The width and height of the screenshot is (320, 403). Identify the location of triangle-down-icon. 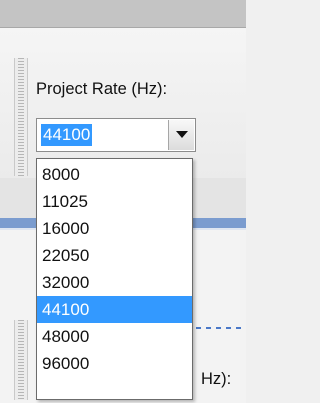
(182, 134).